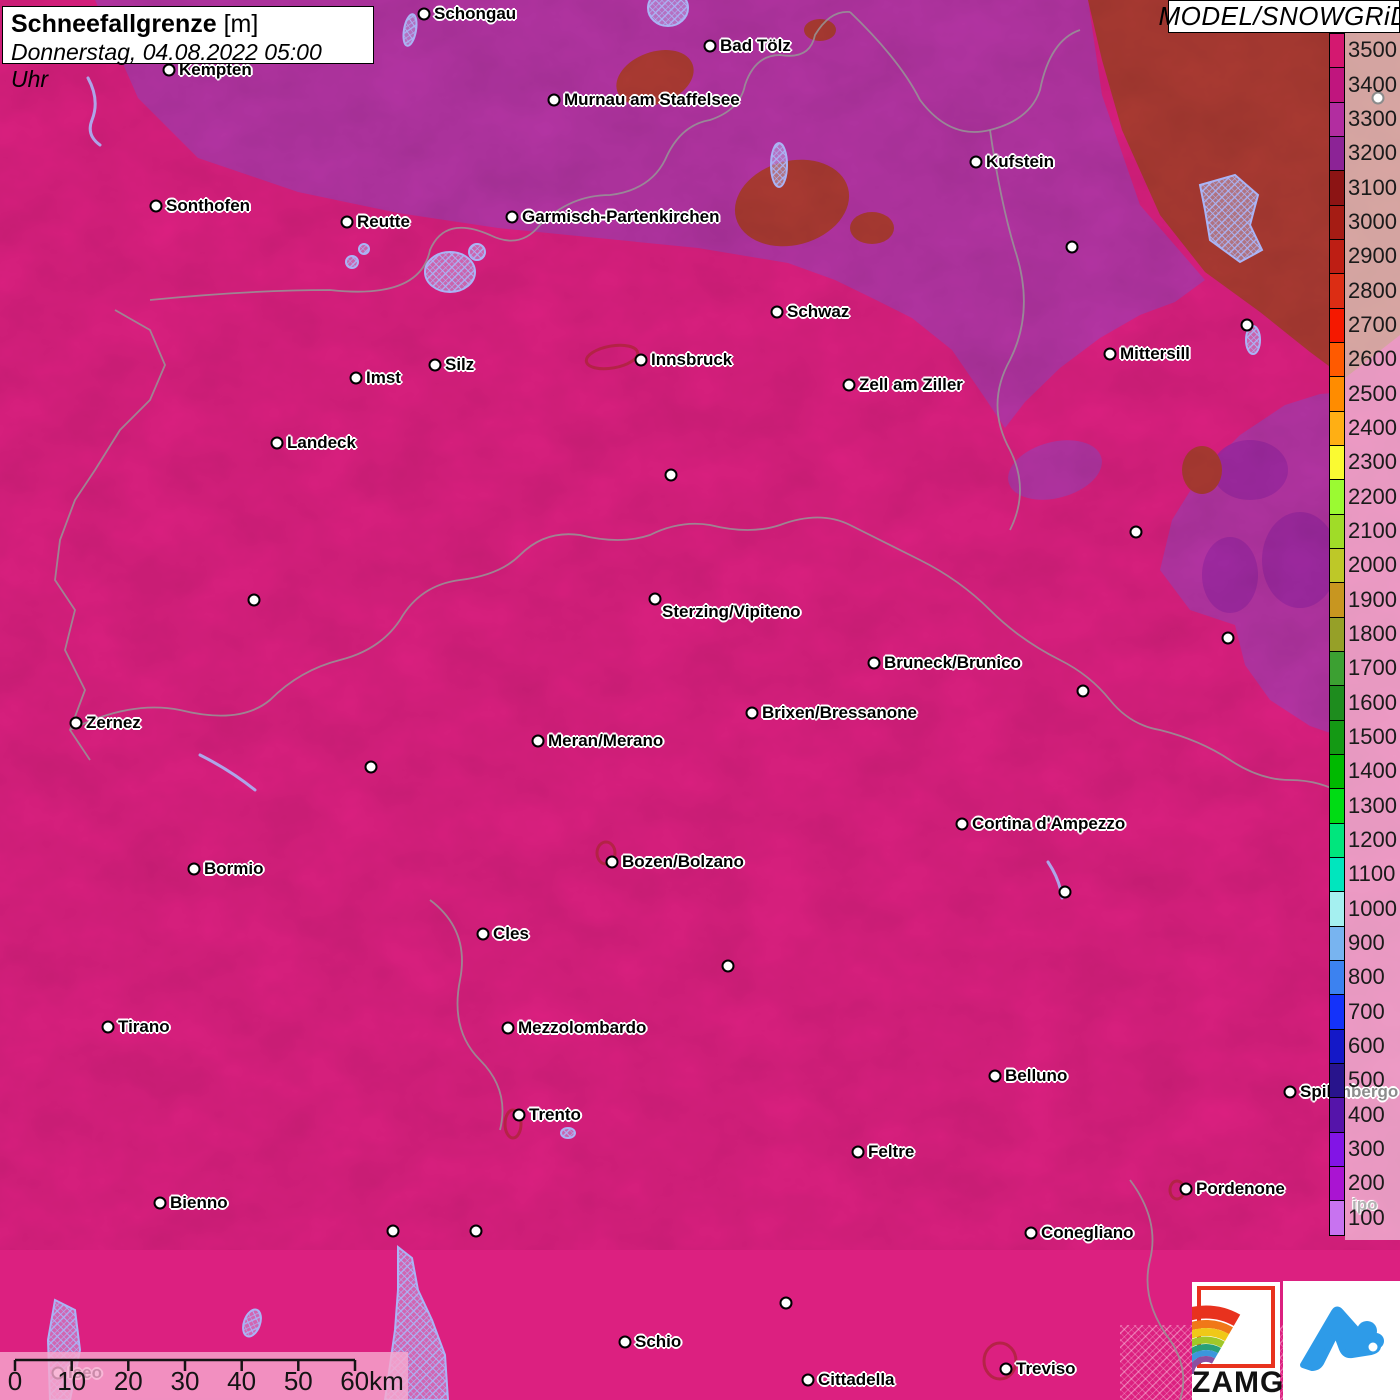 The height and width of the screenshot is (1400, 1400). What do you see at coordinates (242, 1381) in the screenshot?
I see `scale-bar-number: 40` at bounding box center [242, 1381].